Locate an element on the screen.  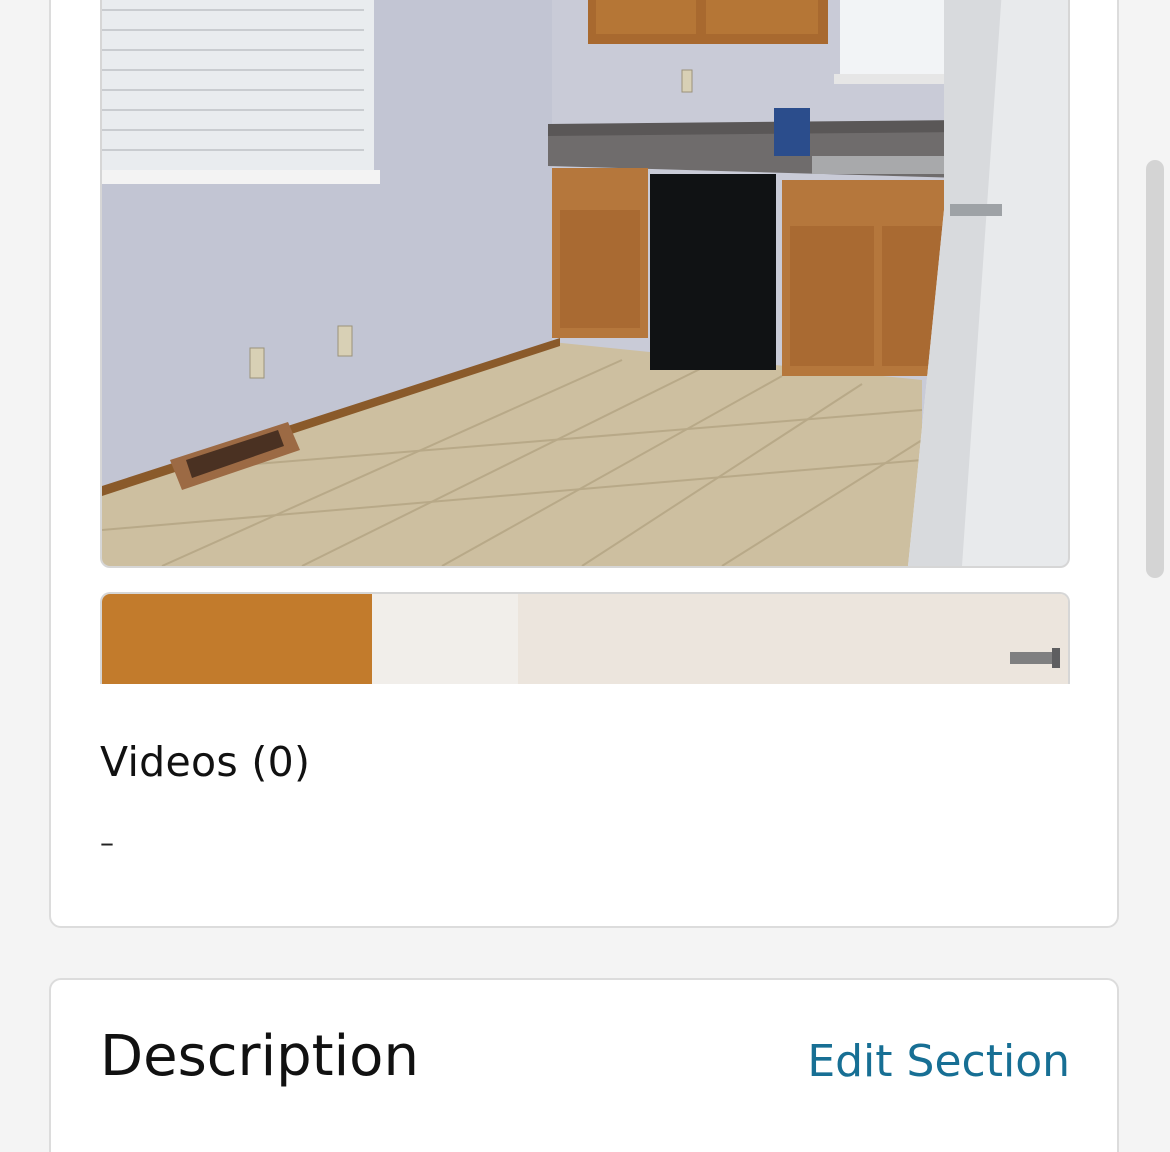
videos-empty-value: – is located at coordinates (107, 842).